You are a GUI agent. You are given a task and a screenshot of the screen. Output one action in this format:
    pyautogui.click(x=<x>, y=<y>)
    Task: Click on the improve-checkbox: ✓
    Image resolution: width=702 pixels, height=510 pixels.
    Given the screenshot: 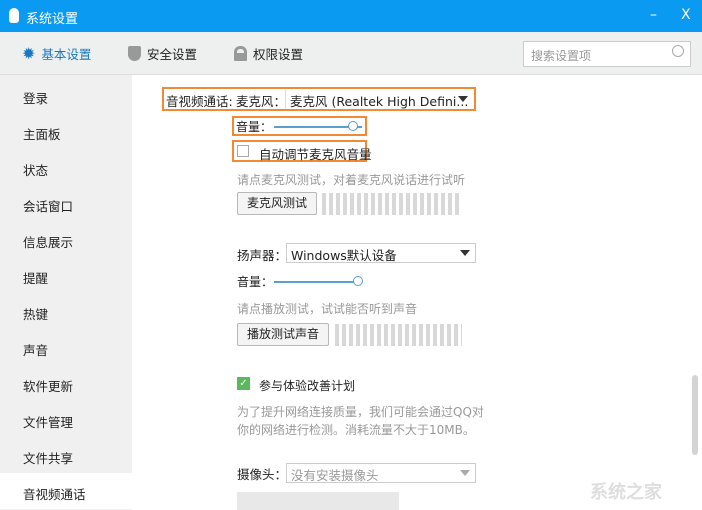 What is the action you would take?
    pyautogui.click(x=243, y=383)
    